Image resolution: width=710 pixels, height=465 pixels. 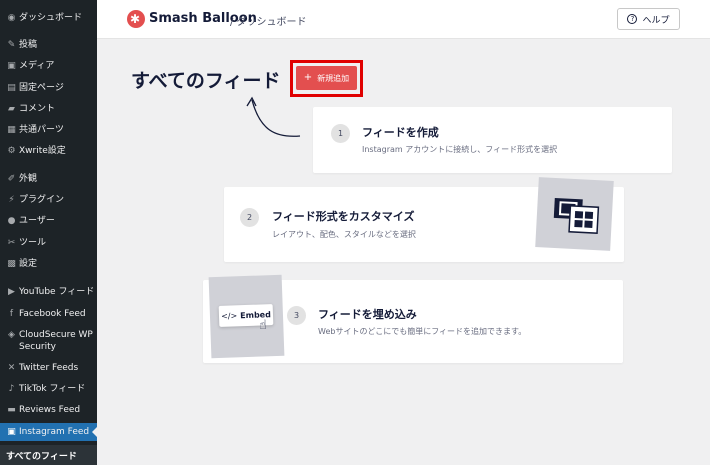 What do you see at coordinates (51, 18) in the screenshot?
I see `sidebar-item-label: ダッシュボード` at bounding box center [51, 18].